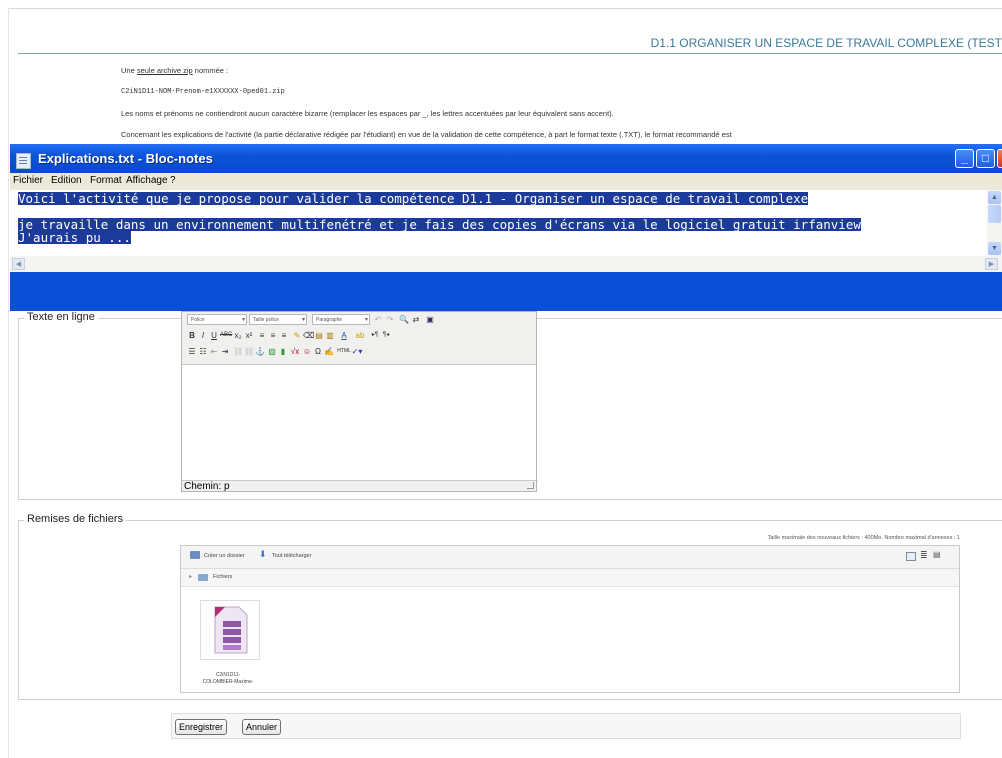 Image resolution: width=1002 pixels, height=758 pixels. What do you see at coordinates (570, 557) in the screenshot?
I see `file-manager-toolbar: Créer un dossier ⬇ Tout télécharger ≣ ▤` at bounding box center [570, 557].